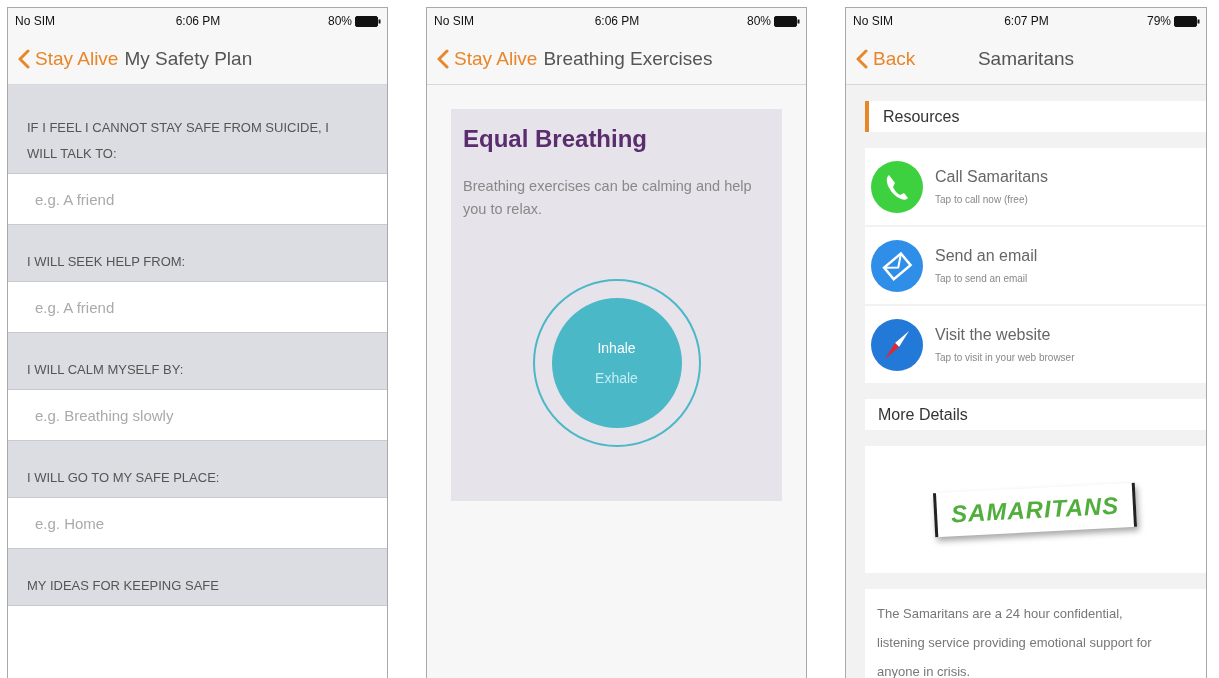  What do you see at coordinates (897, 265) in the screenshot?
I see `envelope-icon` at bounding box center [897, 265].